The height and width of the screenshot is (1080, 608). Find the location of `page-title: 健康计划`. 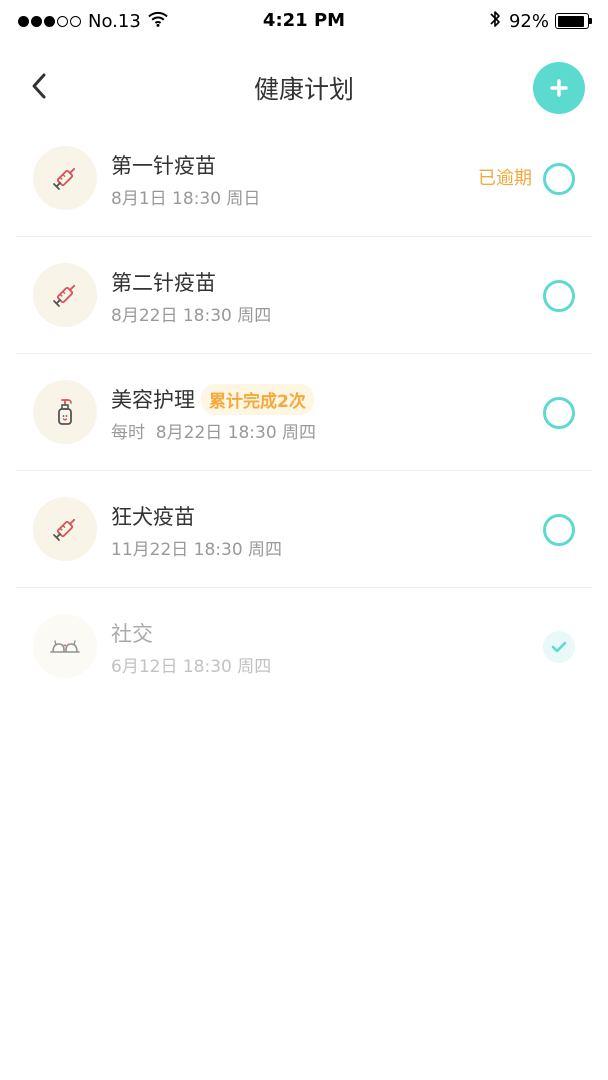

page-title: 健康计划 is located at coordinates (303, 89).